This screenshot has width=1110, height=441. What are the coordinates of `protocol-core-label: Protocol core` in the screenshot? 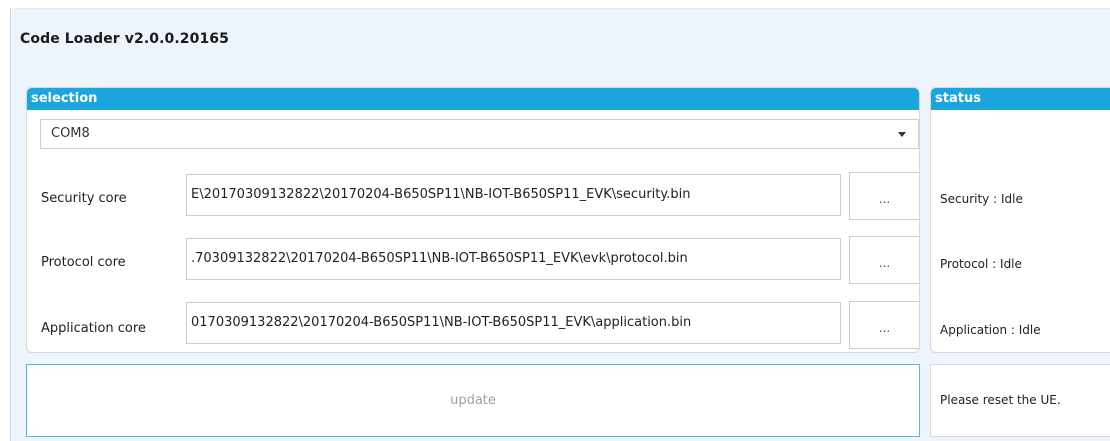 It's located at (83, 262).